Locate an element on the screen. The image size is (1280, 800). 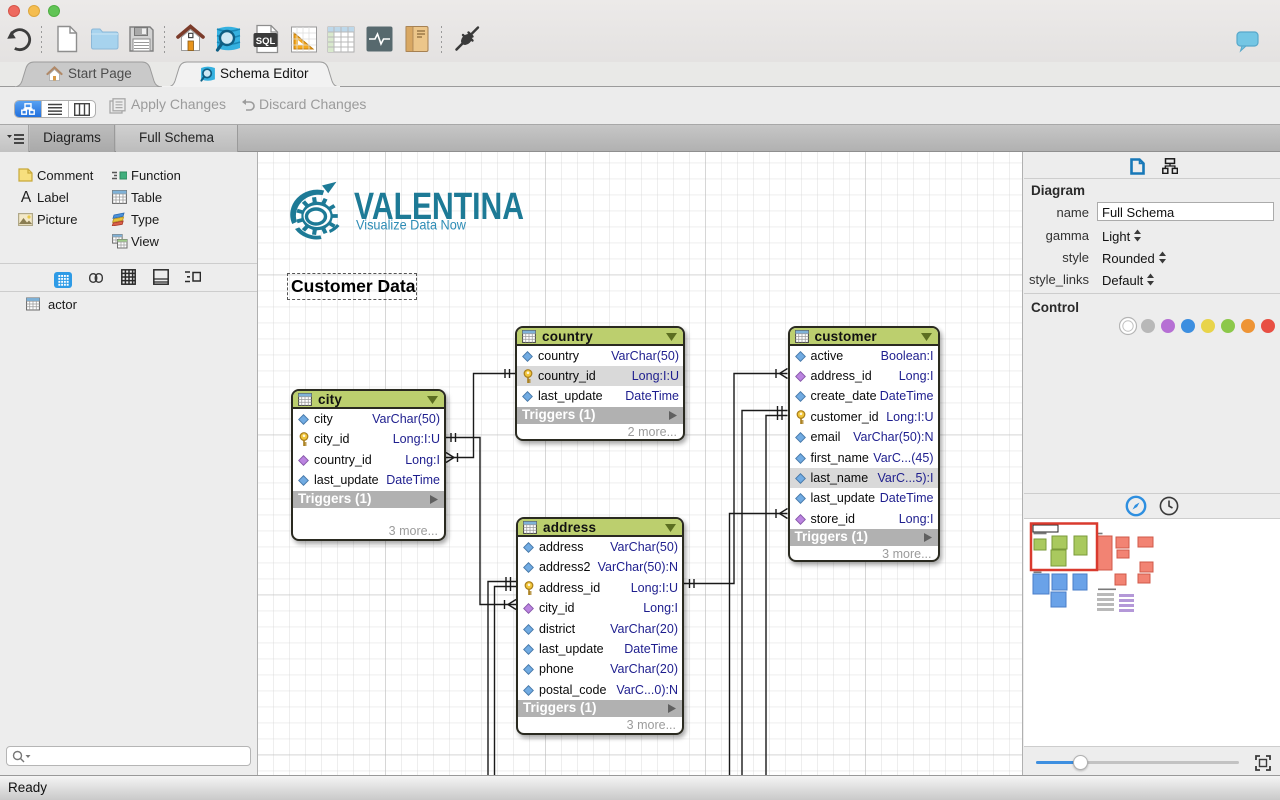
svg-text: Visualize Data Now is located at coordinates (411, 225).